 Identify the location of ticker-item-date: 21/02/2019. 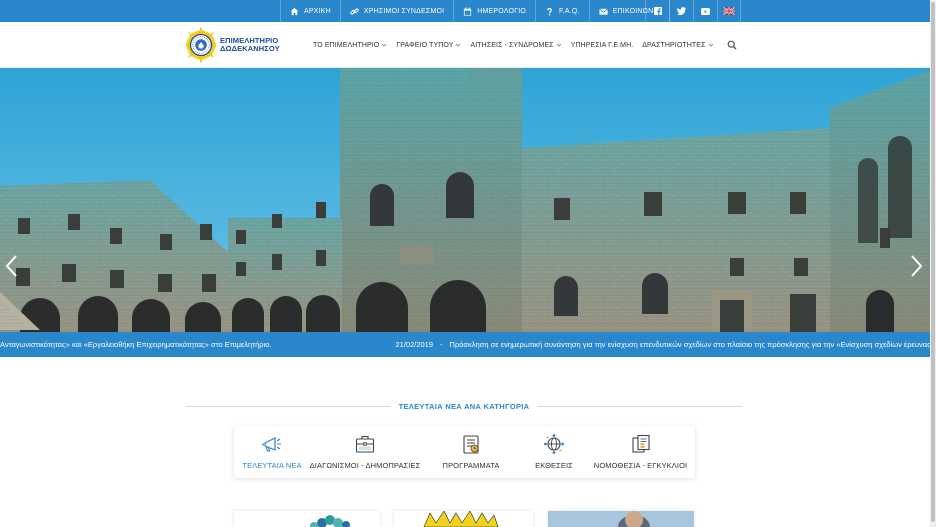
(414, 344).